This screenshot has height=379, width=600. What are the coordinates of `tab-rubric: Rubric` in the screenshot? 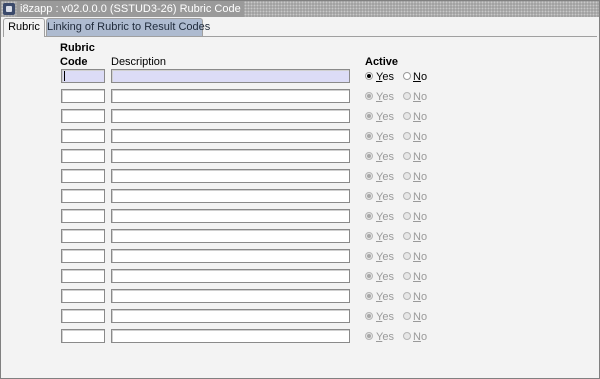 It's located at (24, 27).